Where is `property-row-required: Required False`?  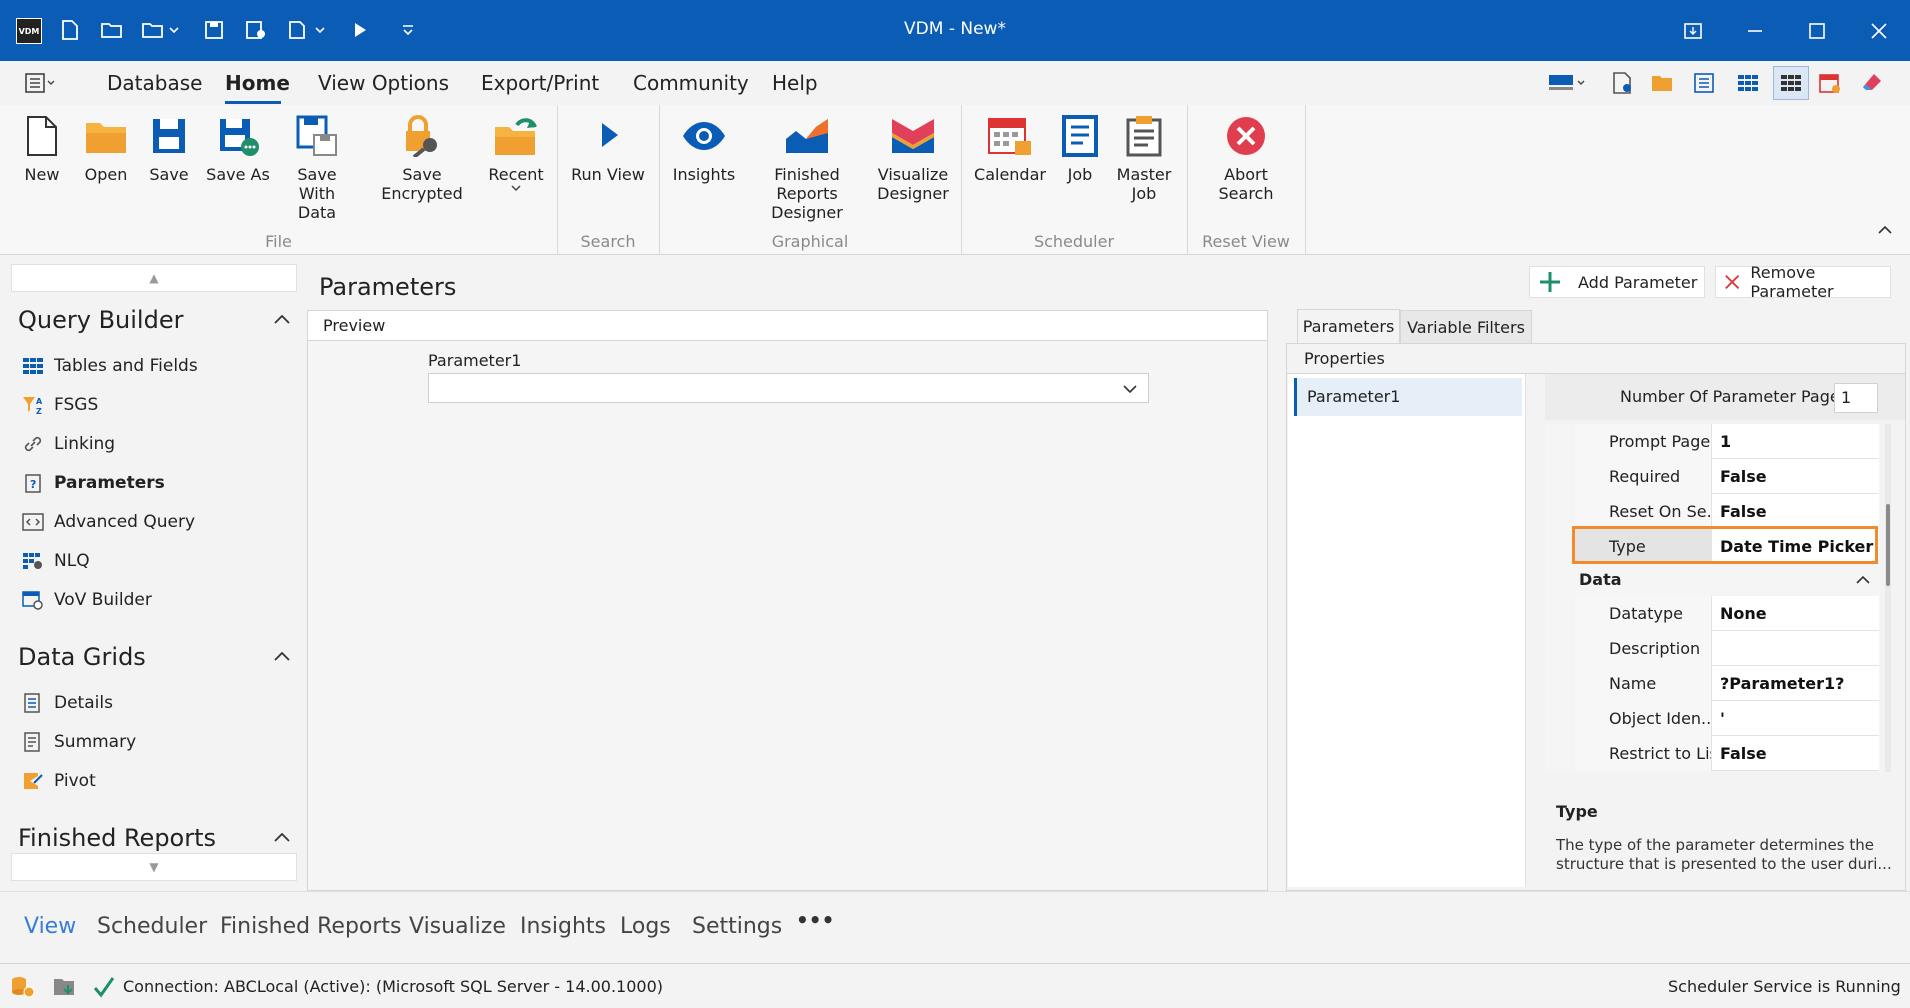
property-row-required: Required False is located at coordinates (1727, 476).